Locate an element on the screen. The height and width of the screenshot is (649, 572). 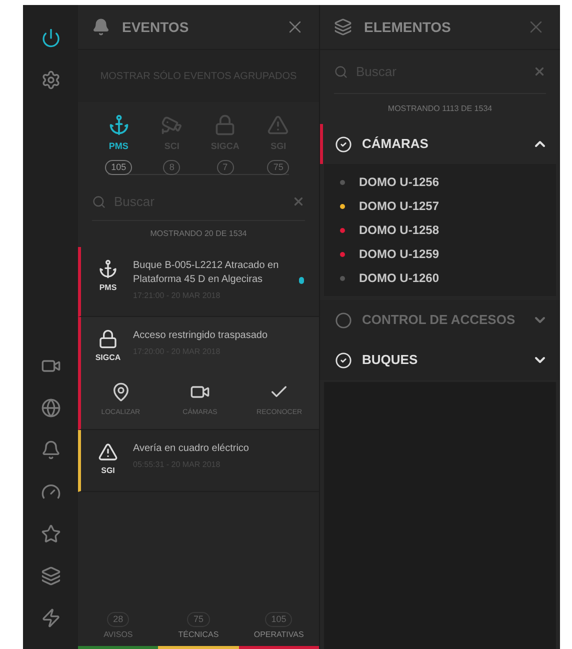
summary-tab: 75 TÉCNICAS is located at coordinates (198, 630).